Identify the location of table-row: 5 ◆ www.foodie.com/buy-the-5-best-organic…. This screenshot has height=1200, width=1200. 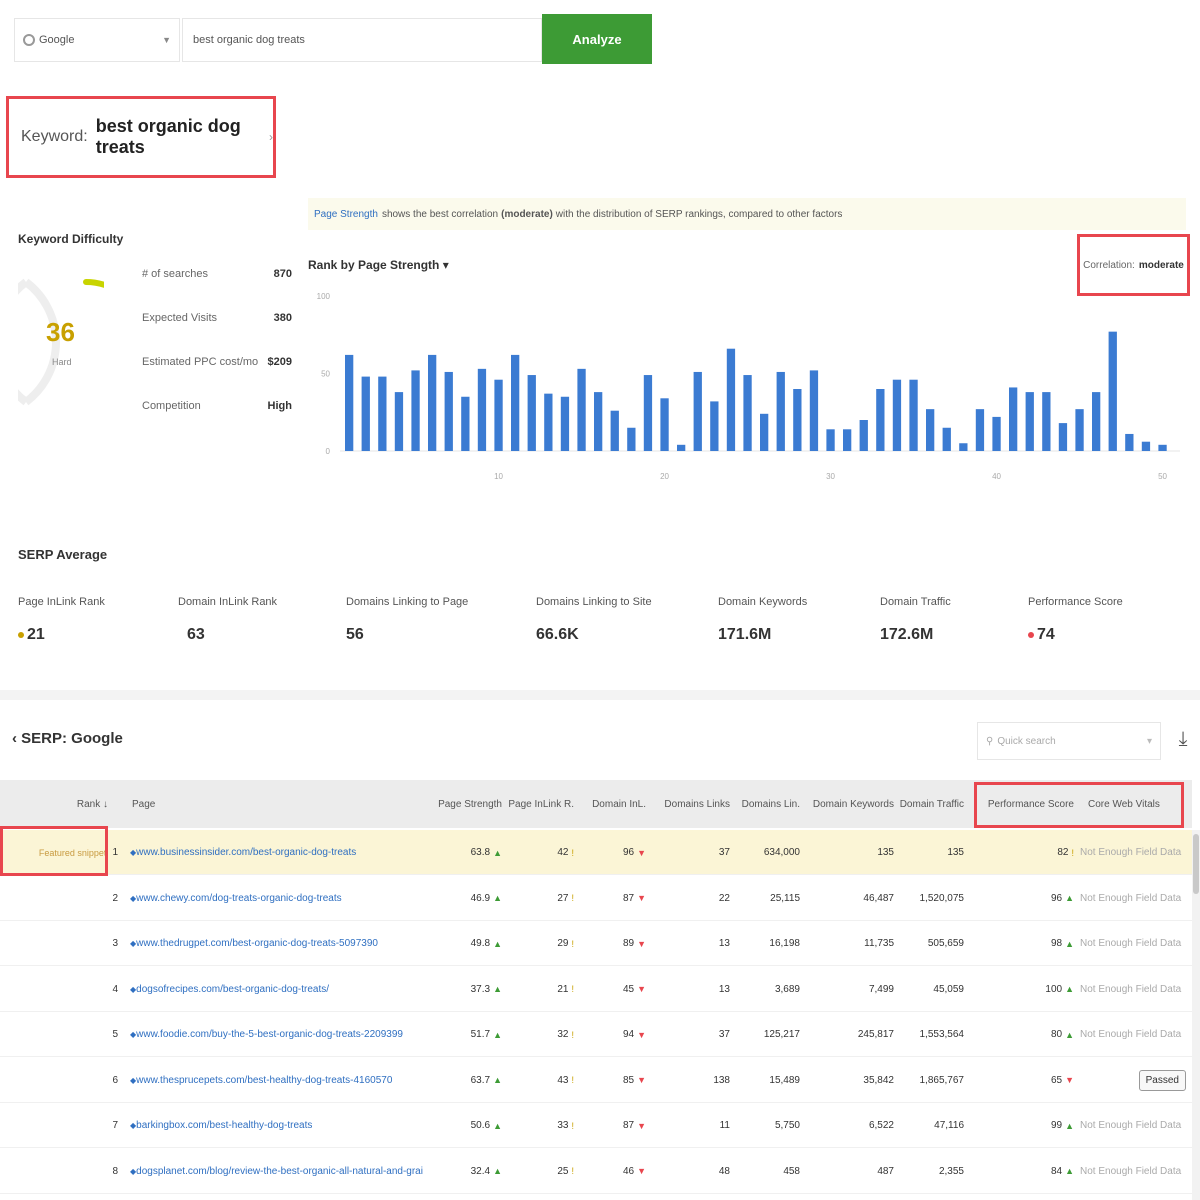
(596, 1034).